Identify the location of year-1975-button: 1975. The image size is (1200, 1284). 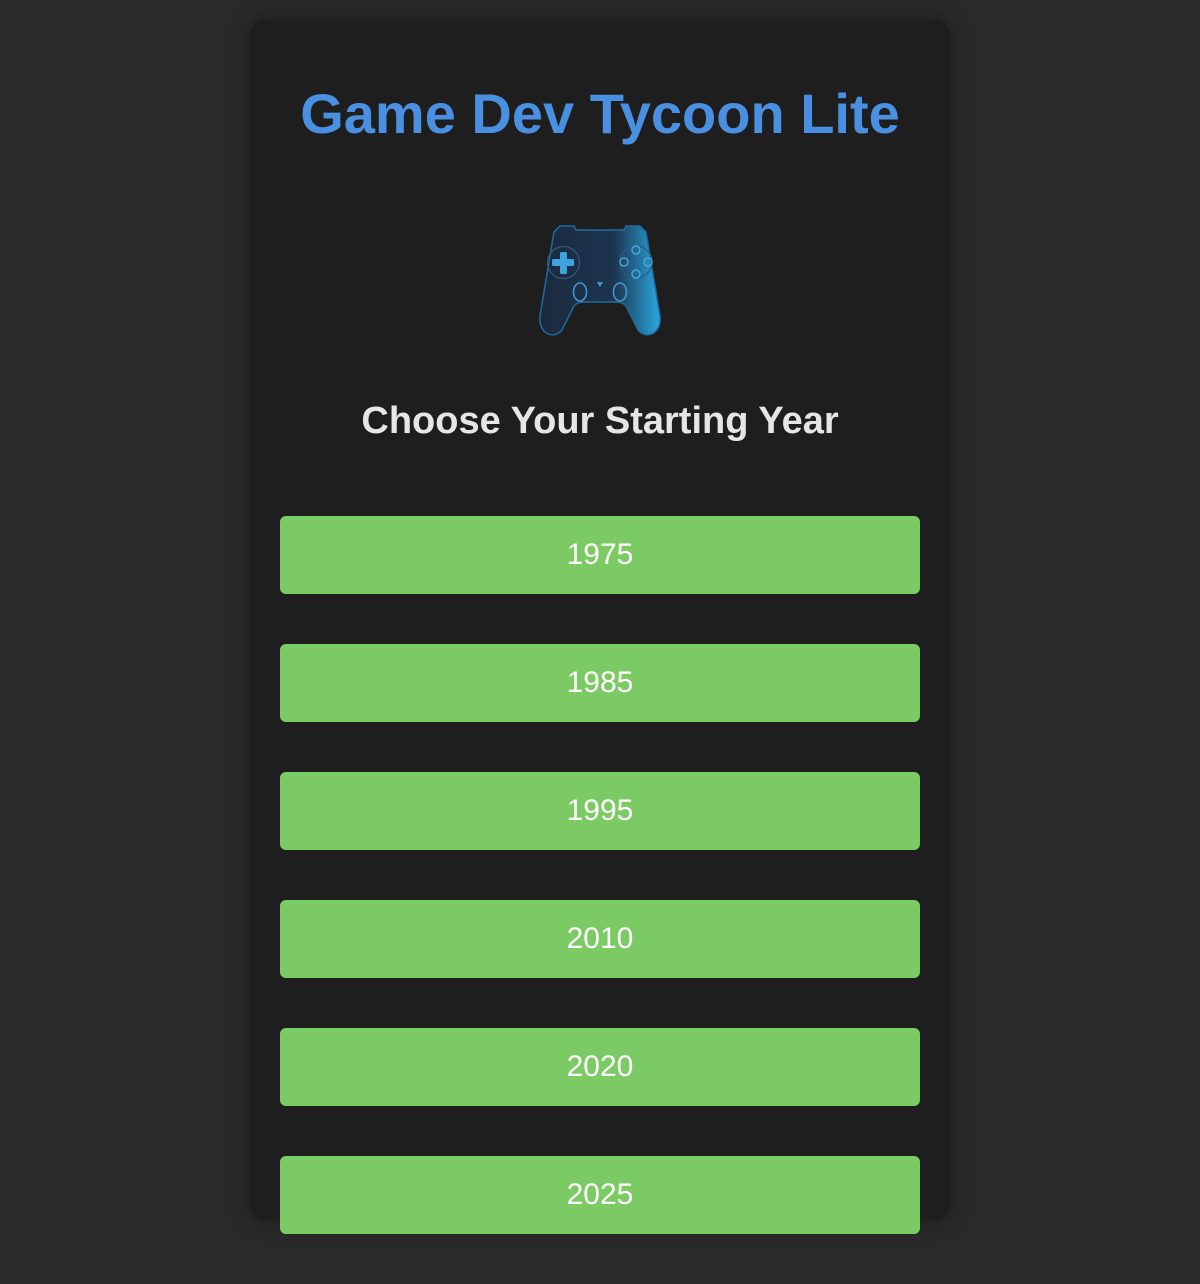
(600, 555).